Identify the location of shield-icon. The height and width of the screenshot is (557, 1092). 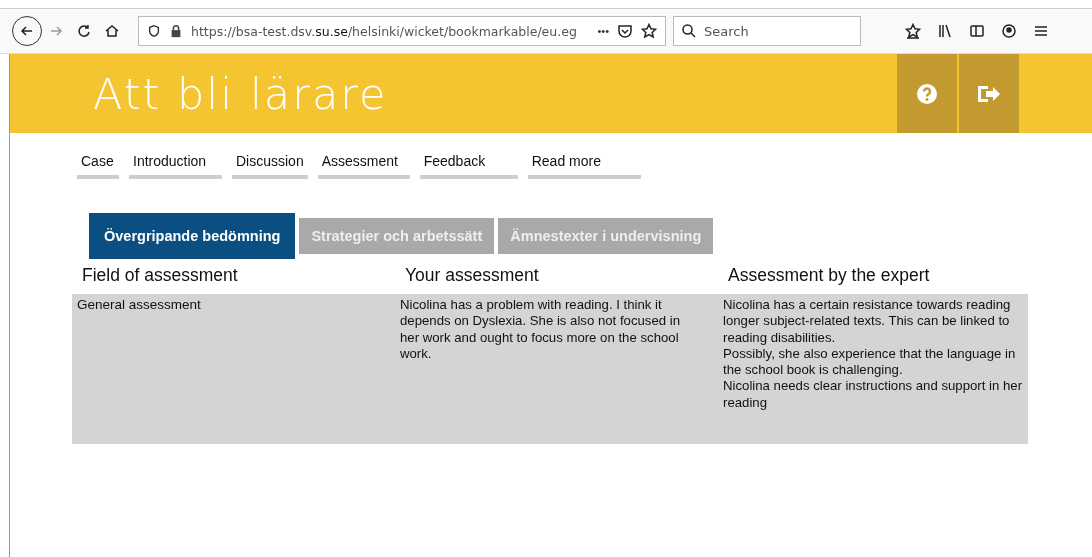
(154, 31).